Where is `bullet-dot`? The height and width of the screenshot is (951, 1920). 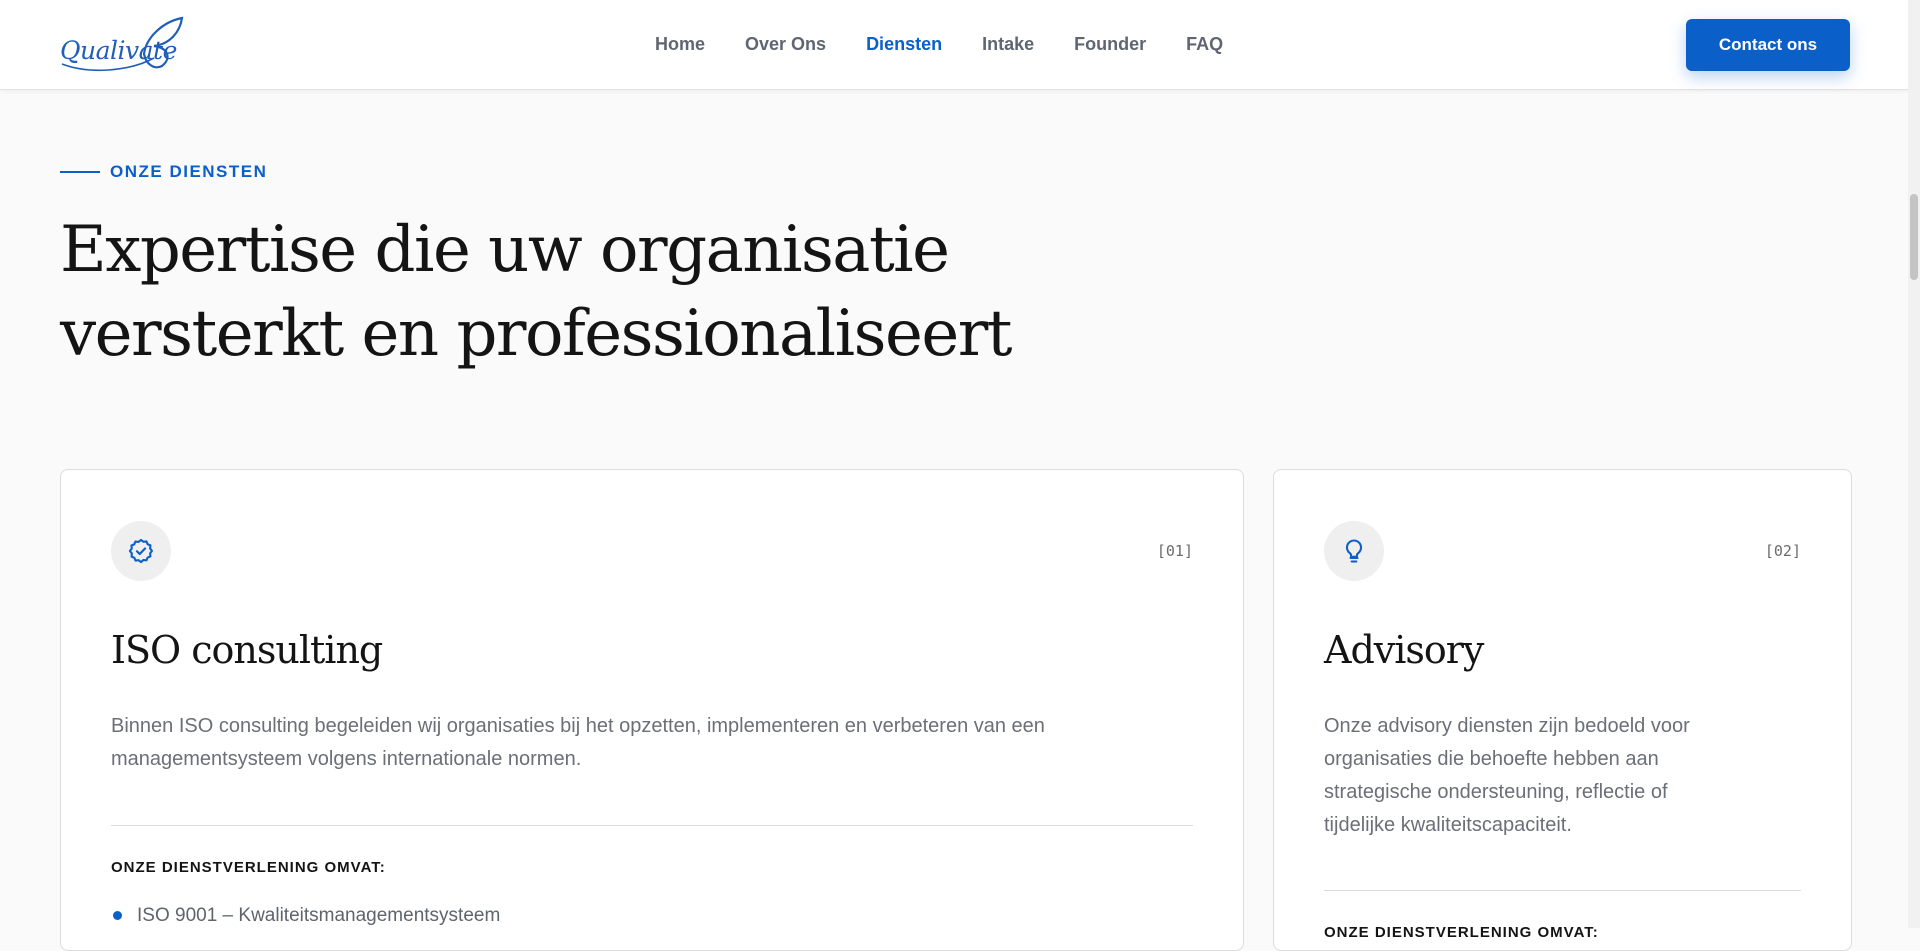
bullet-dot is located at coordinates (117, 915).